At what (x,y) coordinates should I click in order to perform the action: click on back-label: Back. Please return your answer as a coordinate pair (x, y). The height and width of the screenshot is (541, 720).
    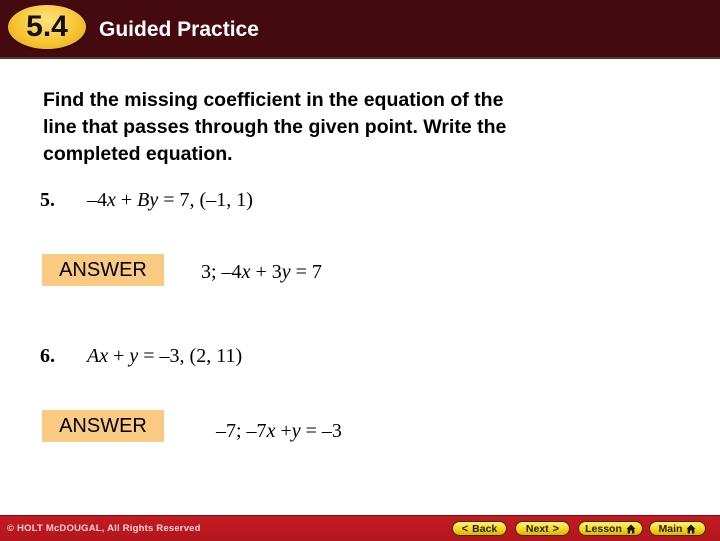
    Looking at the image, I should click on (485, 528).